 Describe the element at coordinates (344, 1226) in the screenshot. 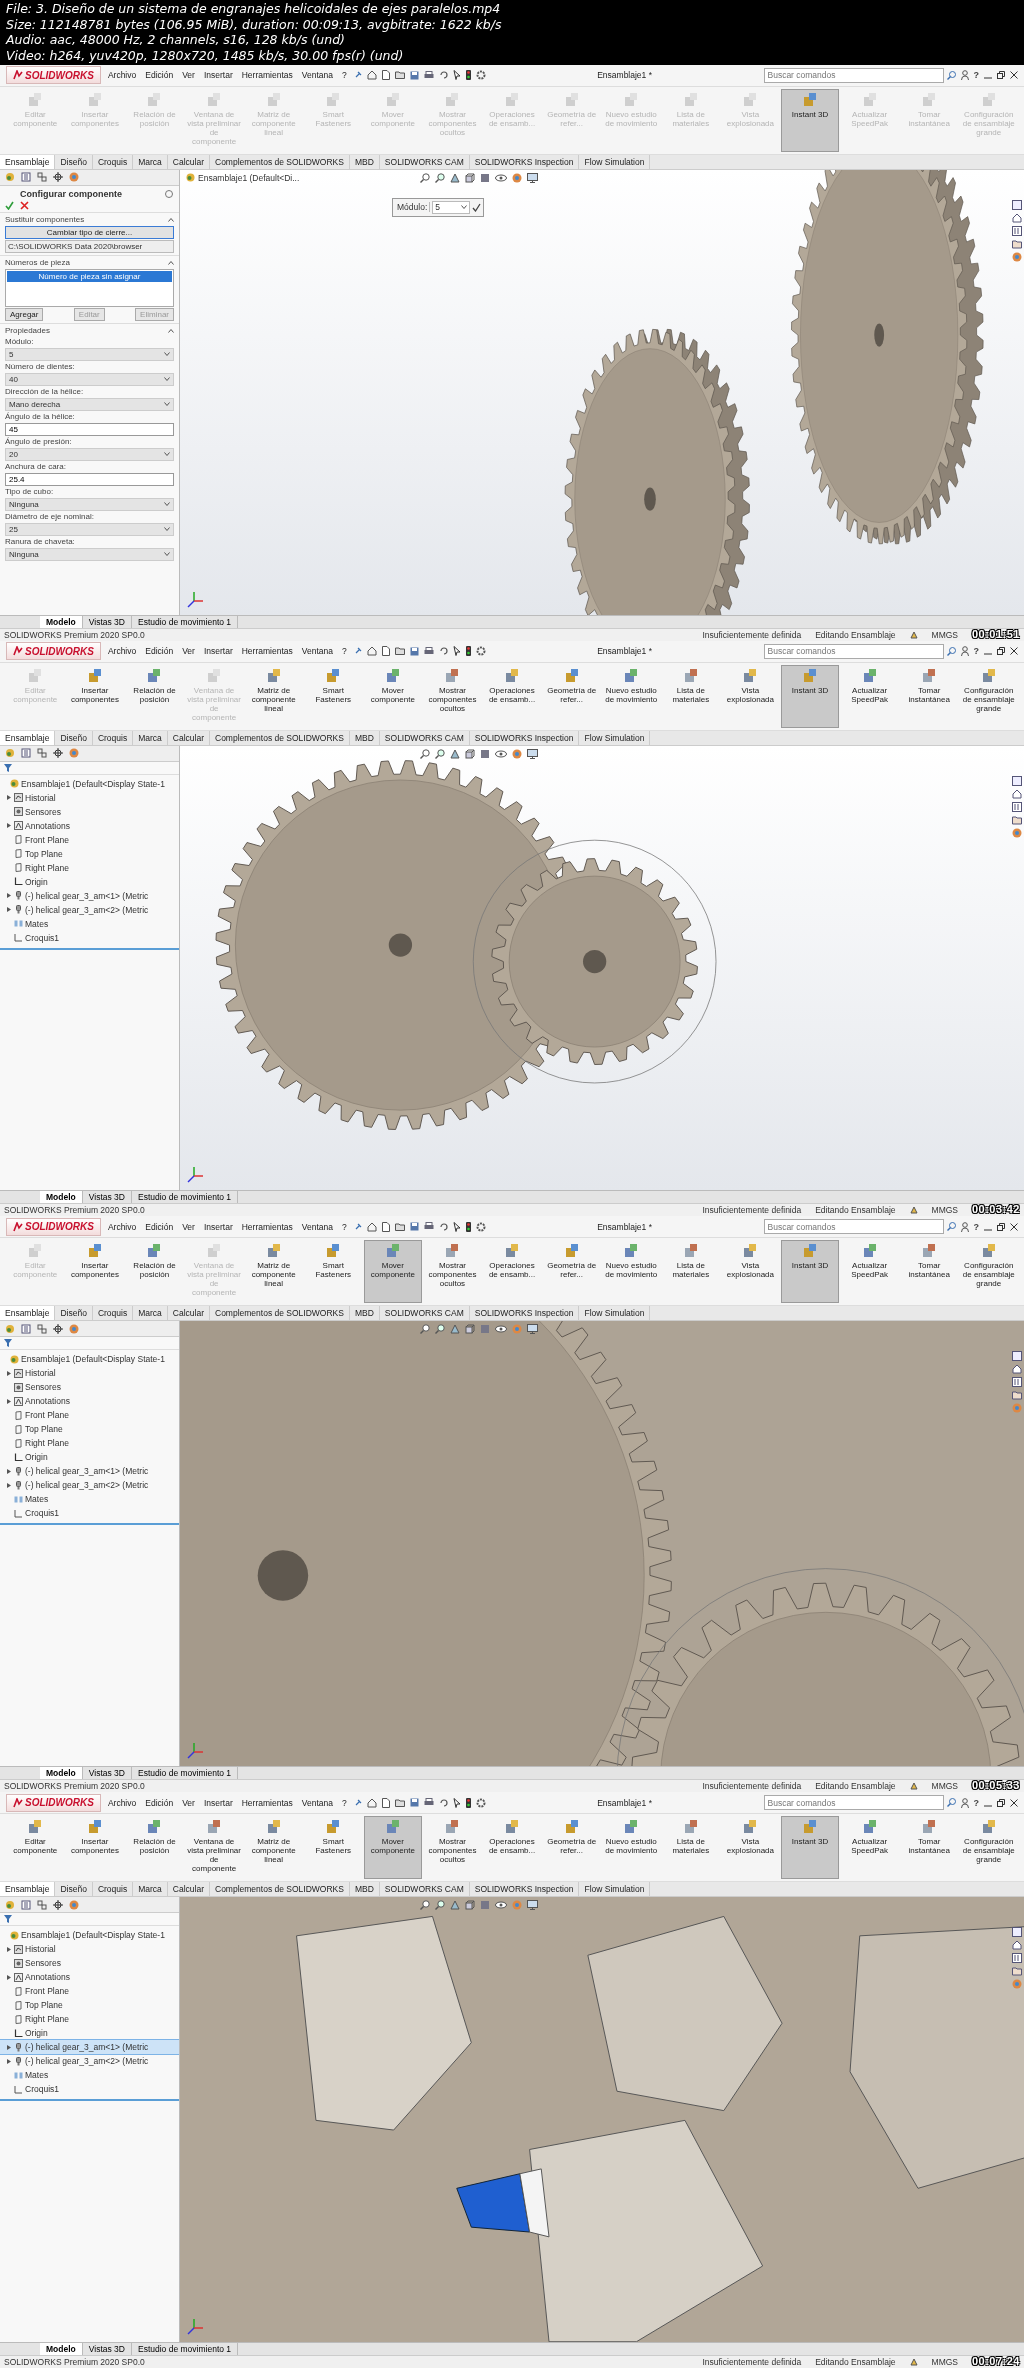

I see `menu-item: ?` at that location.